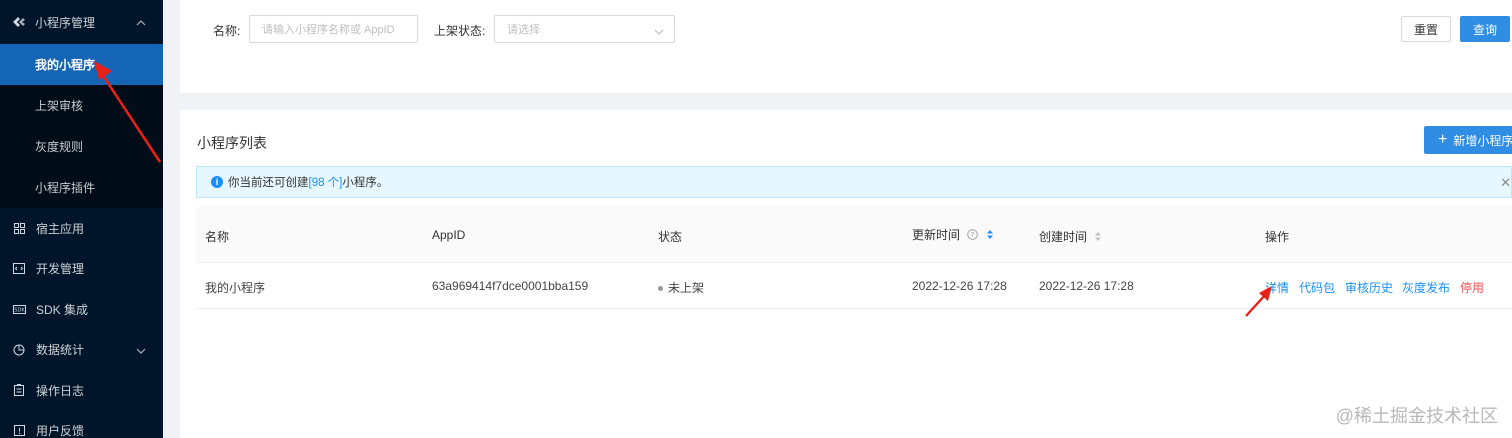  What do you see at coordinates (65, 188) in the screenshot?
I see `sidebar-item-label: 小程序插件` at bounding box center [65, 188].